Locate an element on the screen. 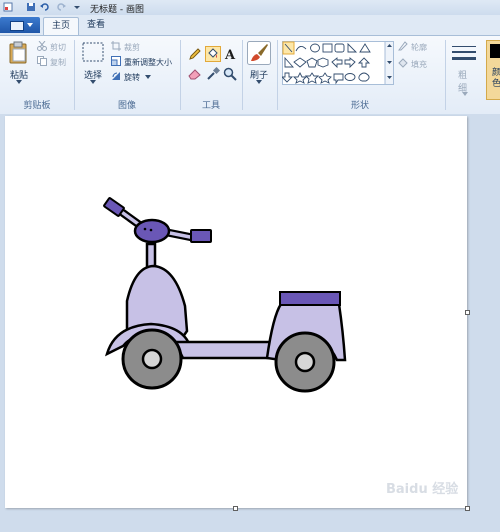 The width and height of the screenshot is (500, 532). pencil-icon is located at coordinates (195, 54).